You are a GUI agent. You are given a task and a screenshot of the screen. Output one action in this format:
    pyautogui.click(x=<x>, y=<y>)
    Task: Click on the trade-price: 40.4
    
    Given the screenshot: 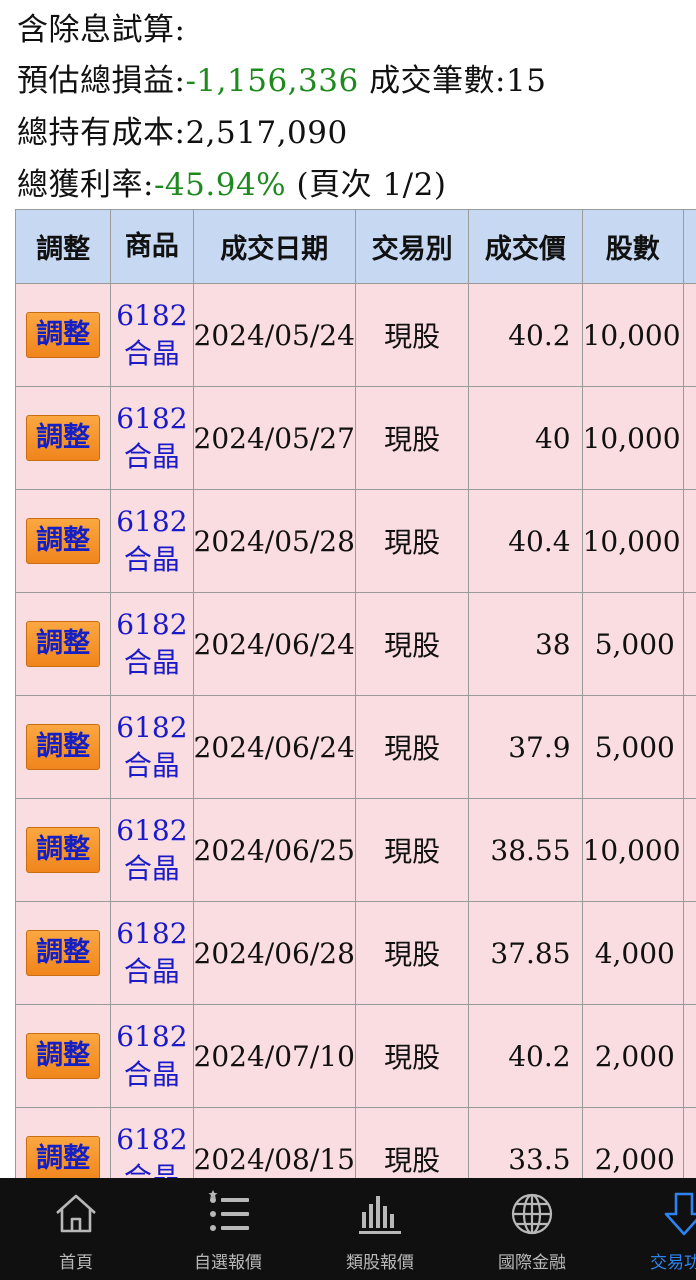 What is the action you would take?
    pyautogui.click(x=525, y=541)
    